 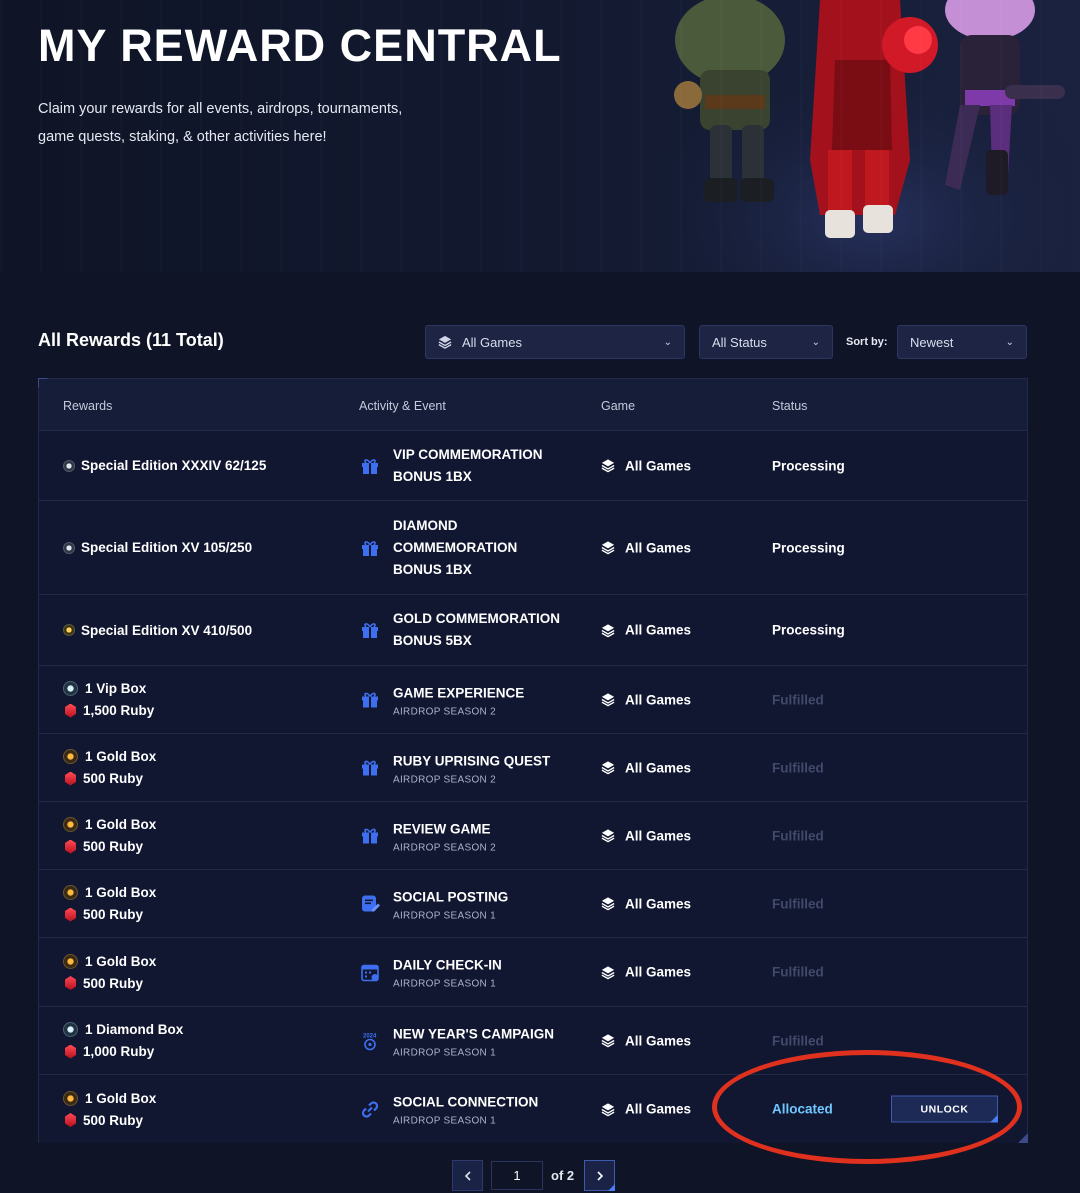 I want to click on sort-label: Sort by:, so click(x=867, y=342).